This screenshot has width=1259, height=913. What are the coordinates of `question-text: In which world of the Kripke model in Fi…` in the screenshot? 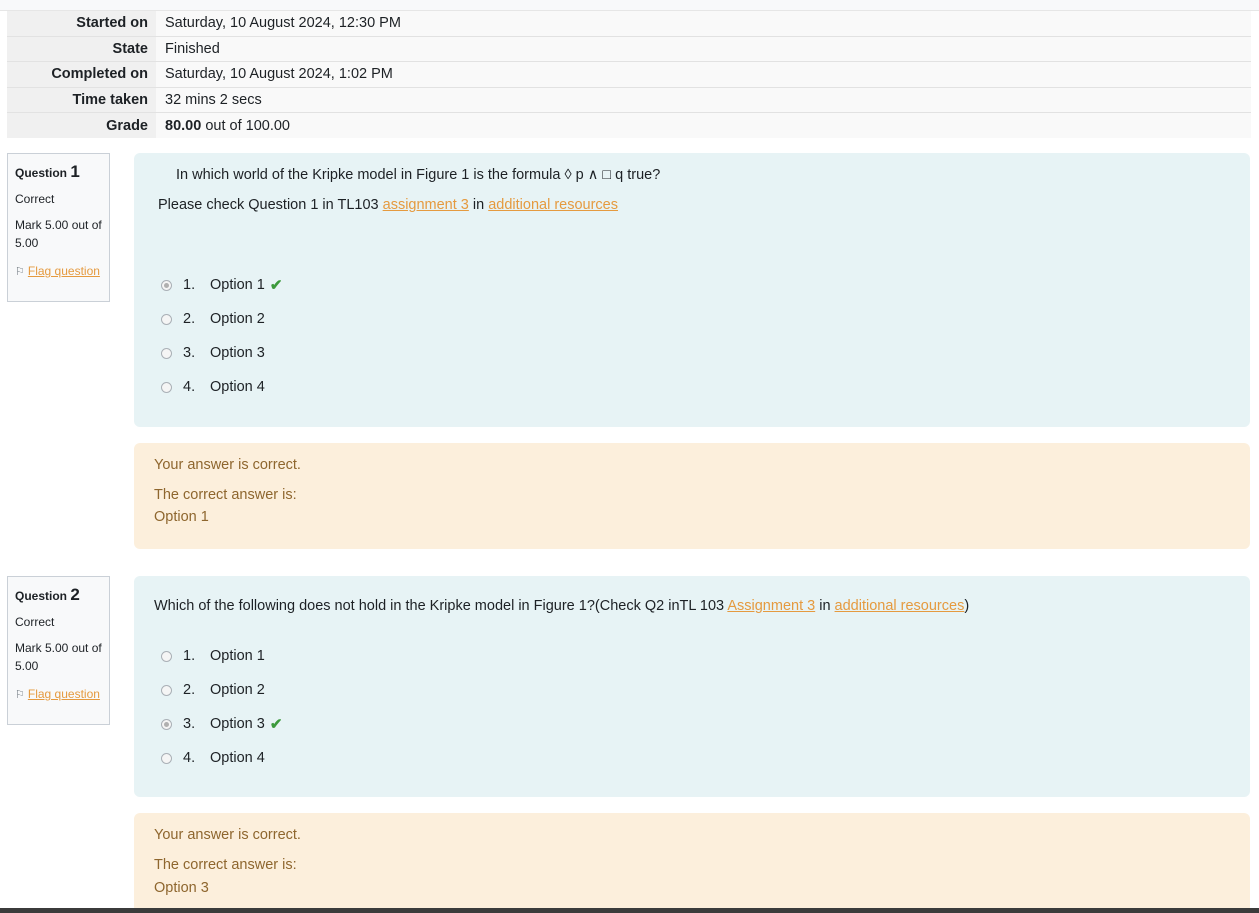 It's located at (418, 175).